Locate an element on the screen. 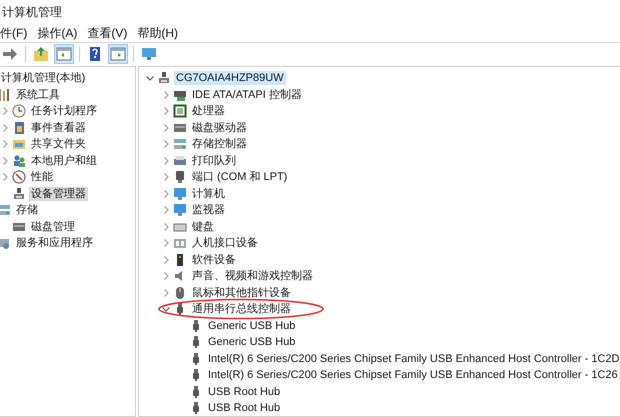 The image size is (620, 417). hid-icon is located at coordinates (180, 243).